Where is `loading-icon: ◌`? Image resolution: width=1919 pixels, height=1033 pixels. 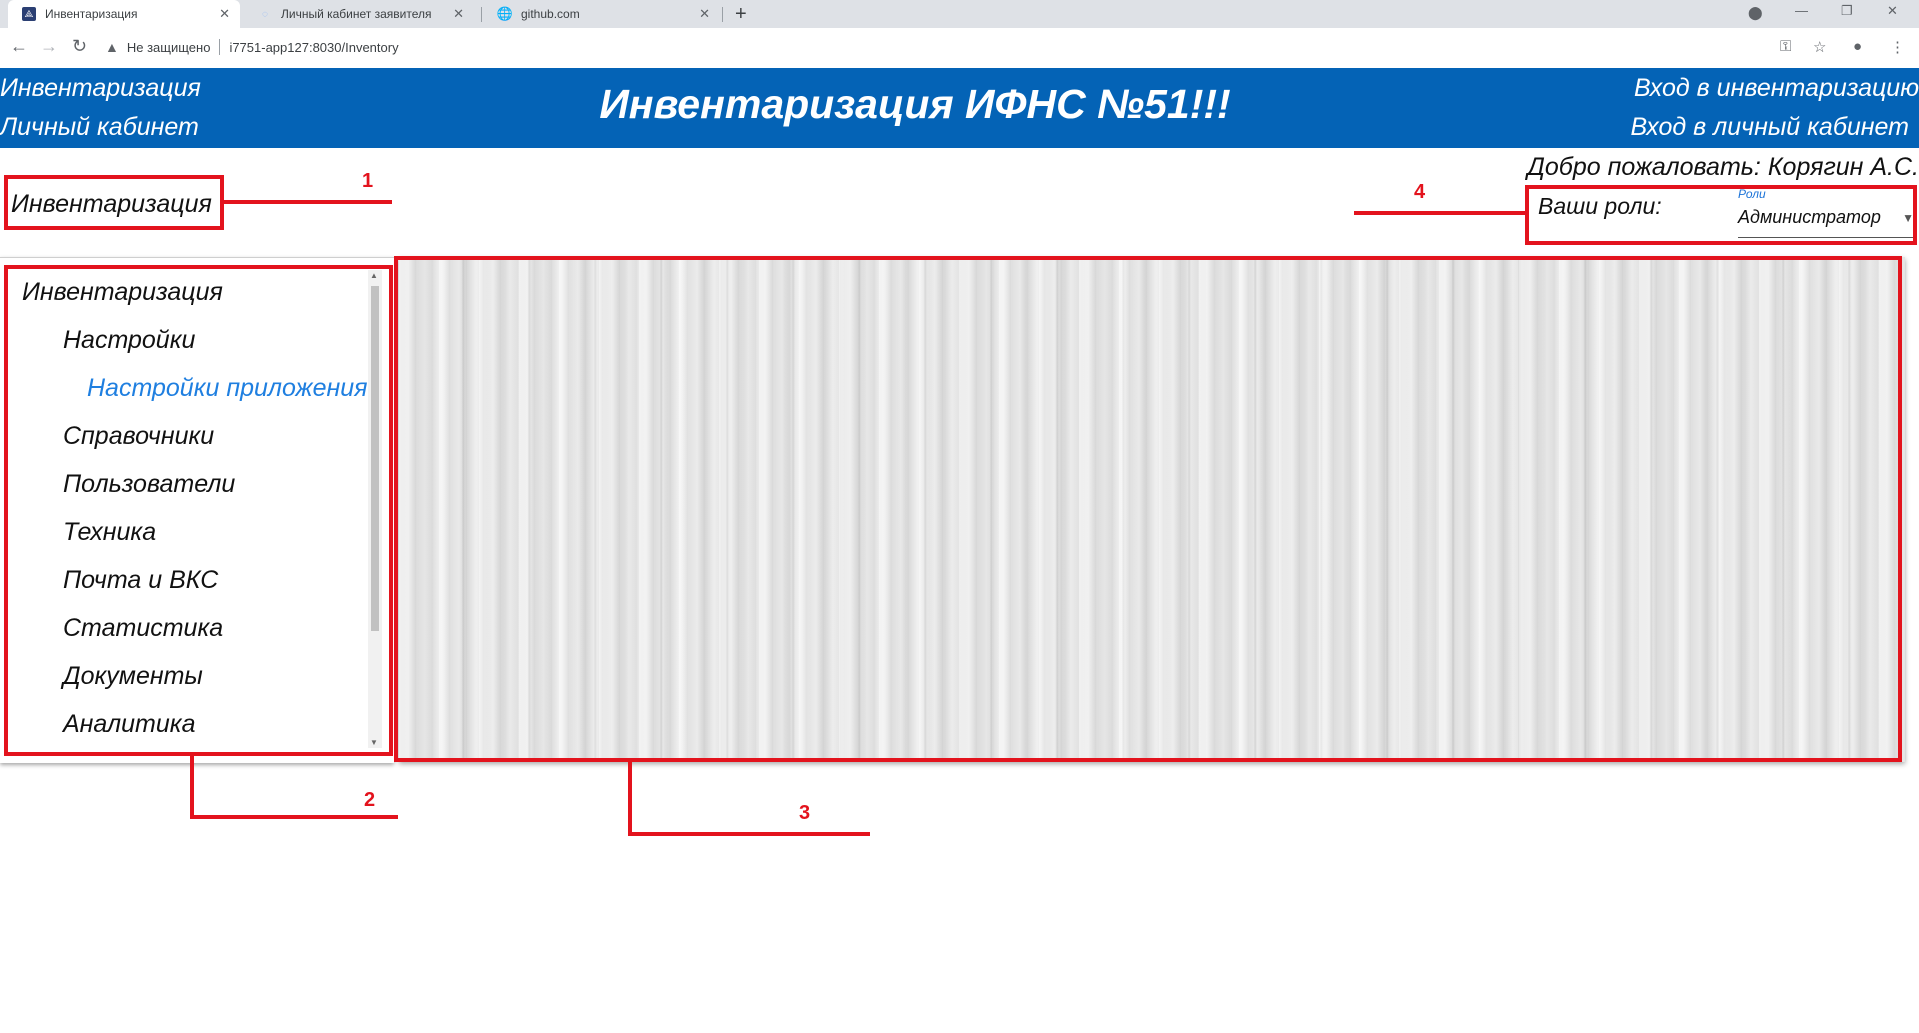 loading-icon: ◌ is located at coordinates (265, 14).